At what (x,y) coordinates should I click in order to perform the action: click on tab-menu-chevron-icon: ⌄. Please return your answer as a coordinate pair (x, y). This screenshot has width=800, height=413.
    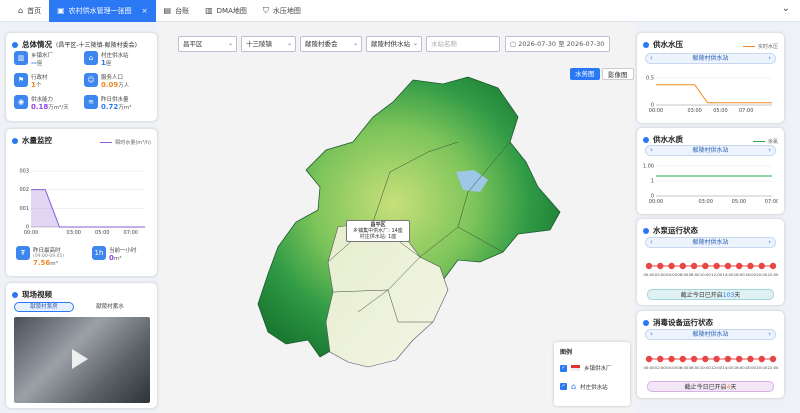
    Looking at the image, I should click on (786, 8).